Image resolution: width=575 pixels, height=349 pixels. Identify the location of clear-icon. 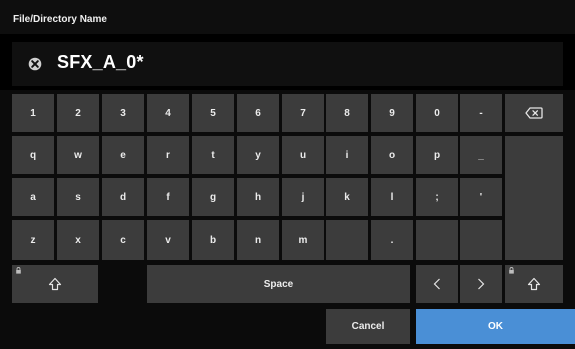
(35, 64).